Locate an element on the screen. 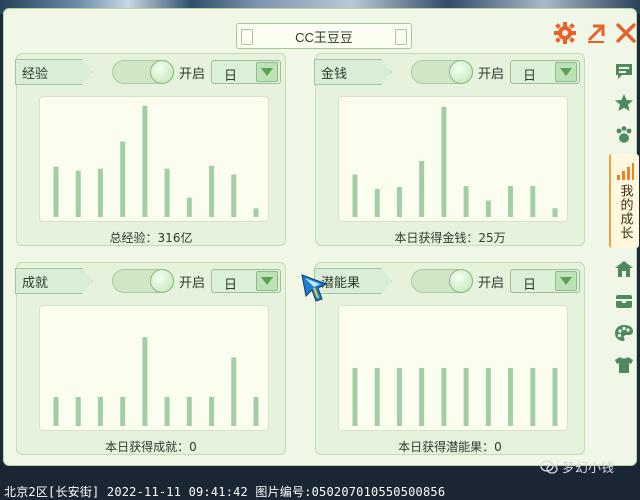  star-icon is located at coordinates (624, 102).